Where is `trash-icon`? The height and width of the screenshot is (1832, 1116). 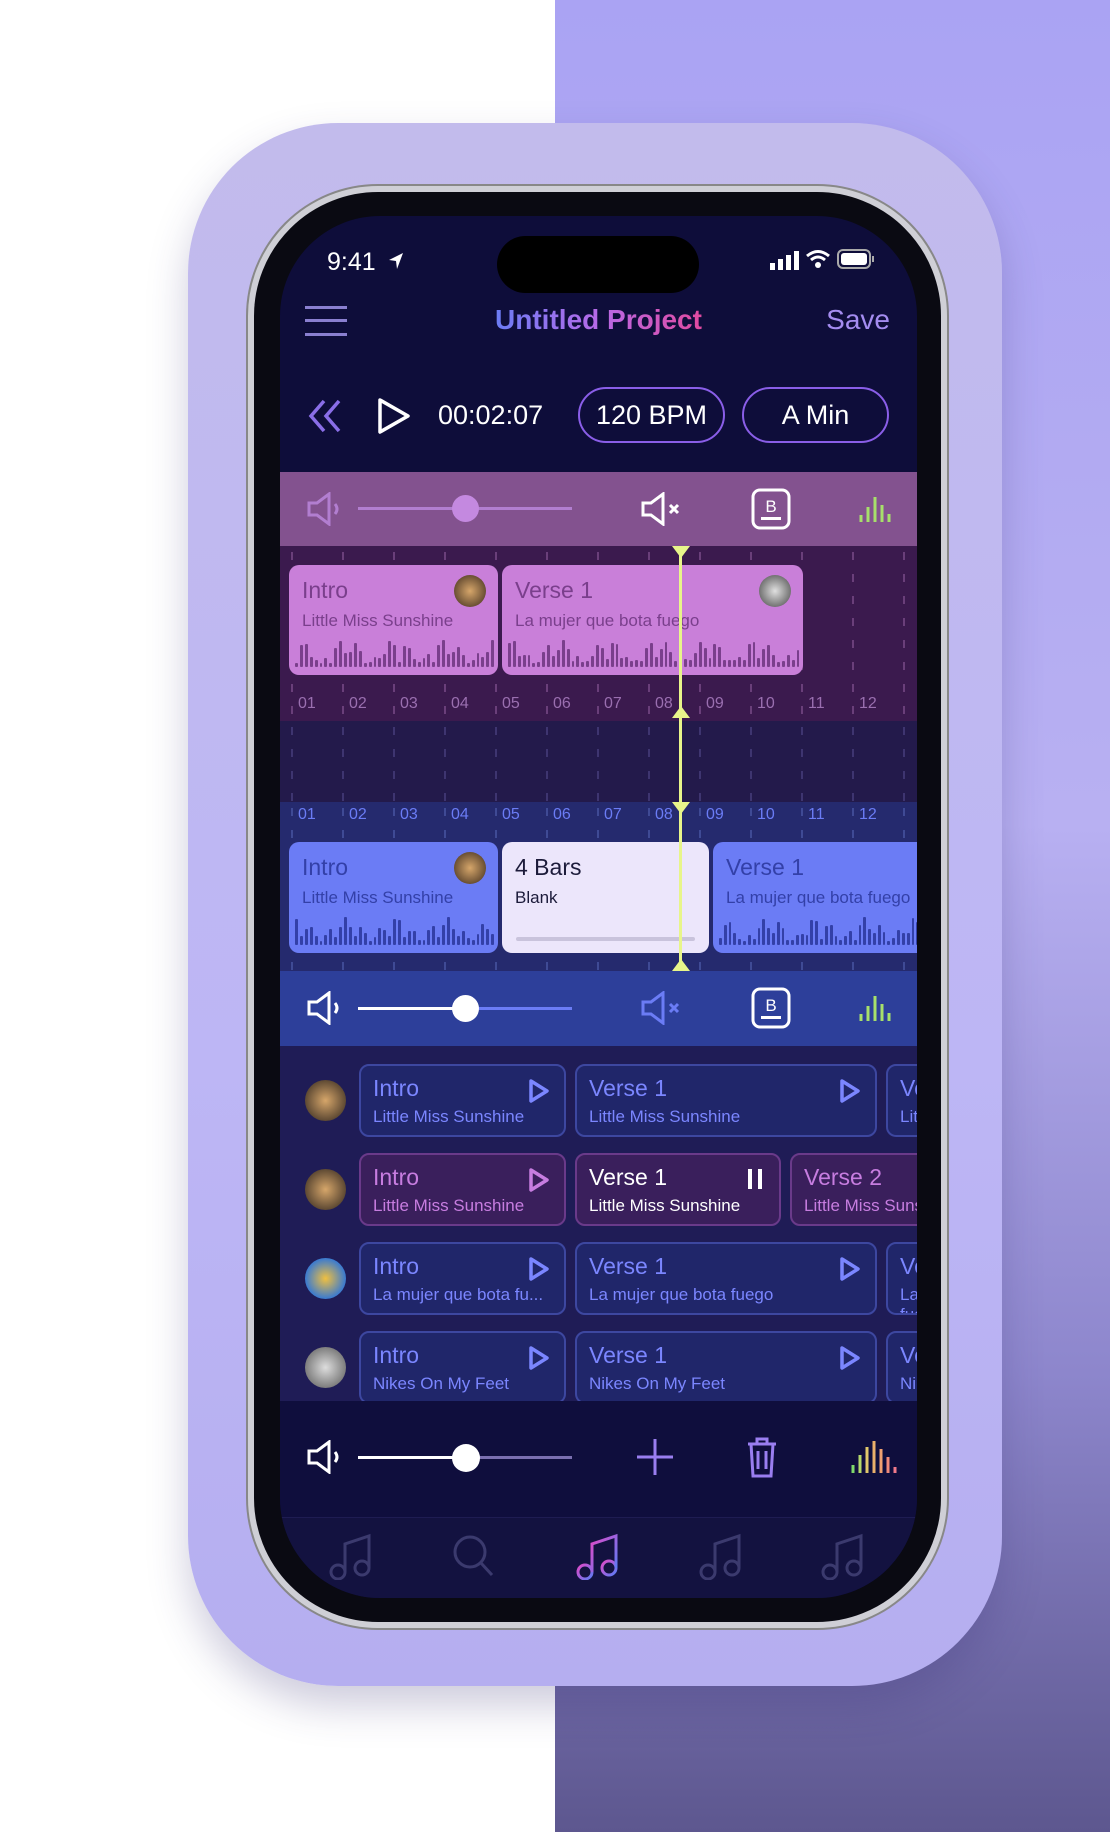
trash-icon is located at coordinates (762, 1457).